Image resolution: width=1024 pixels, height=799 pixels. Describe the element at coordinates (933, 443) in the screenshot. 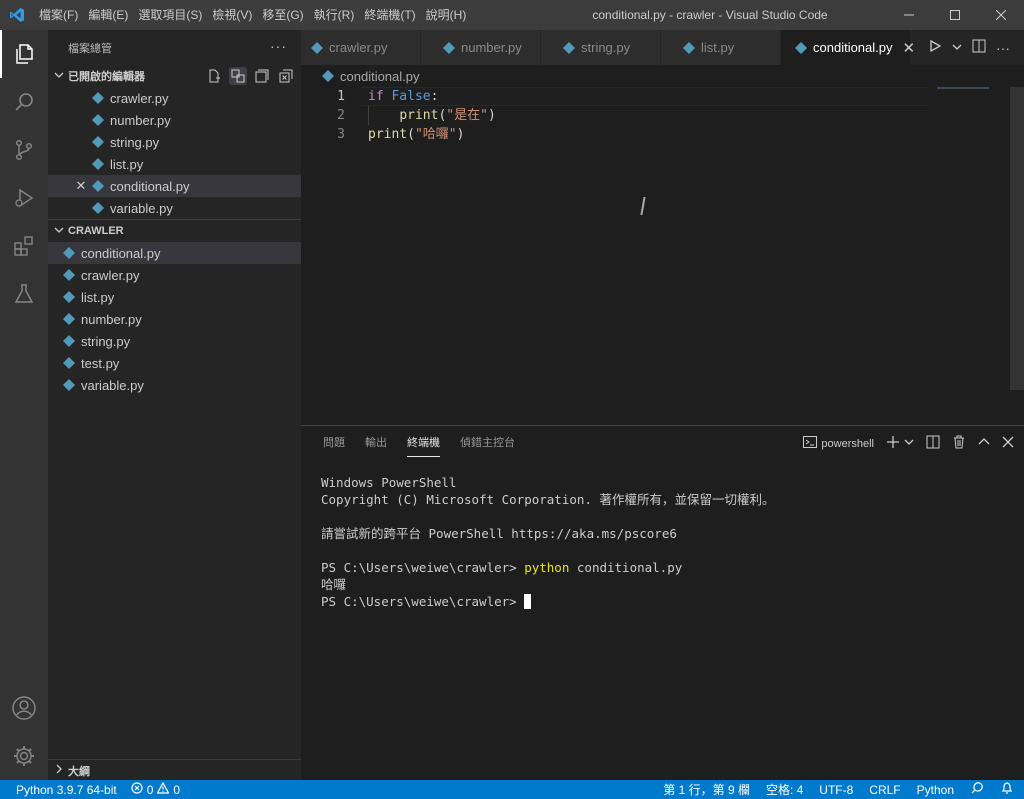

I see `split-terminal-icon` at that location.